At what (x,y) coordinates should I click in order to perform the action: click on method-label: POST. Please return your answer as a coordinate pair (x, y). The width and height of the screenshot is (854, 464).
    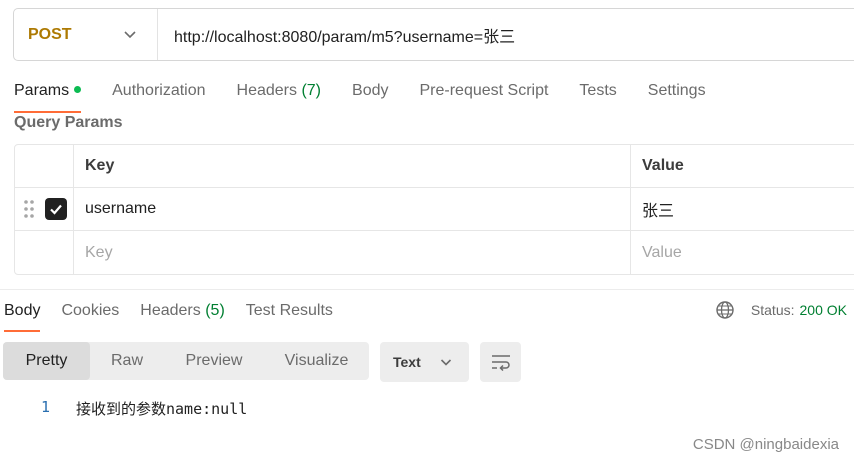
    Looking at the image, I should click on (50, 34).